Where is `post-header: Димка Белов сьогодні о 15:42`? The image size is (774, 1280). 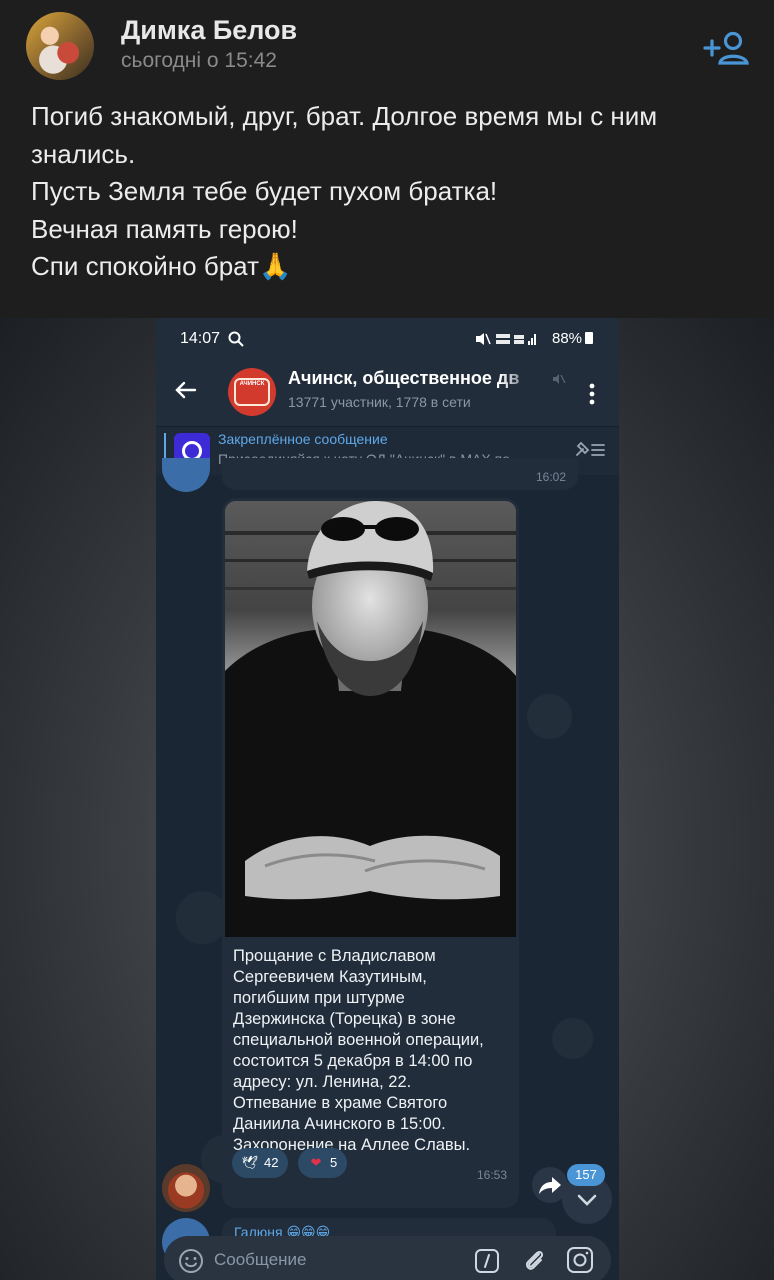 post-header: Димка Белов сьогодні о 15:42 is located at coordinates (387, 45).